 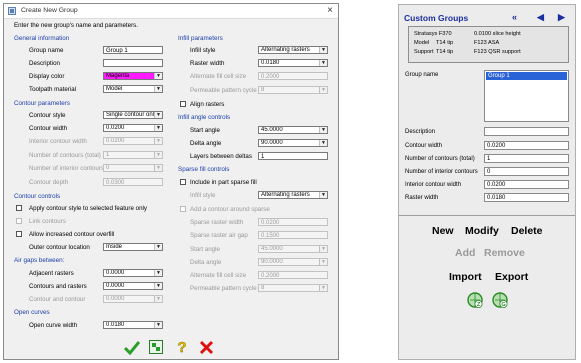 I want to click on cancel-icon, so click(x=206, y=347).